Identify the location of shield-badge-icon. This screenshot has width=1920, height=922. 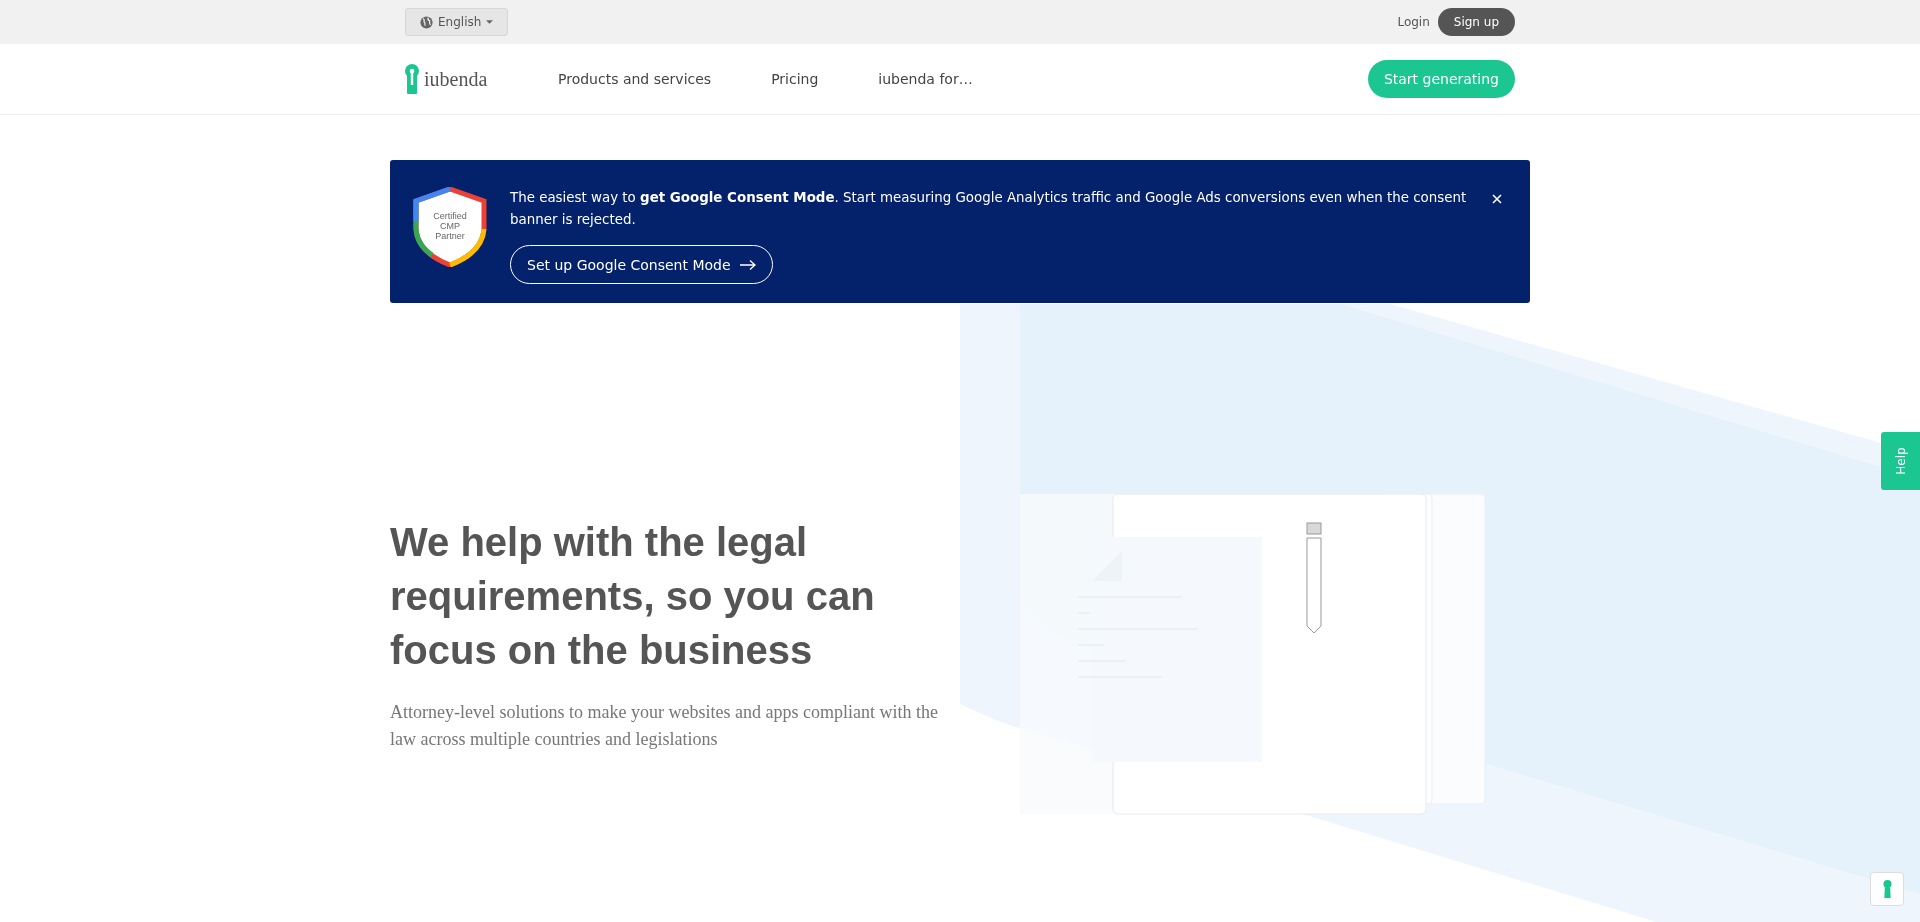
(450, 227).